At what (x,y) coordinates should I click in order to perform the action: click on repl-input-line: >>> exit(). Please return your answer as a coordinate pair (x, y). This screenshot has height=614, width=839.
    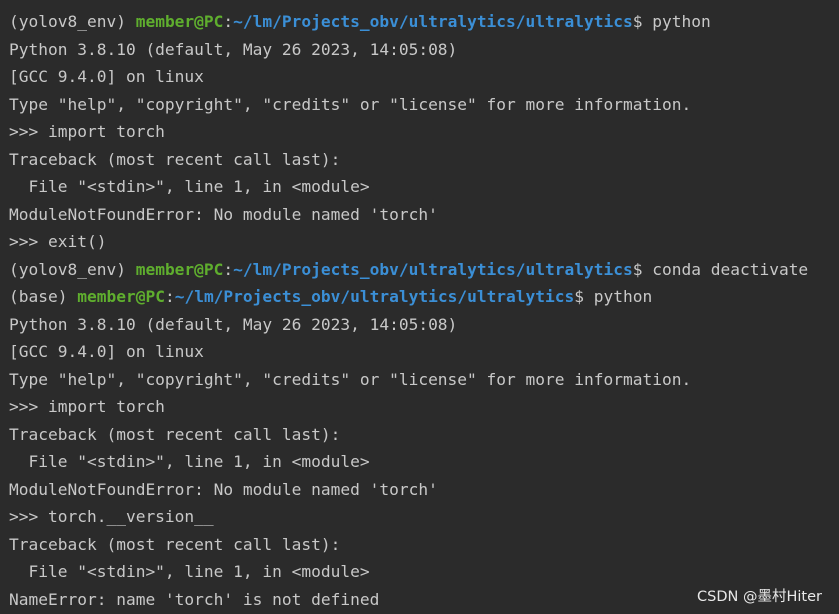
    Looking at the image, I should click on (58, 241).